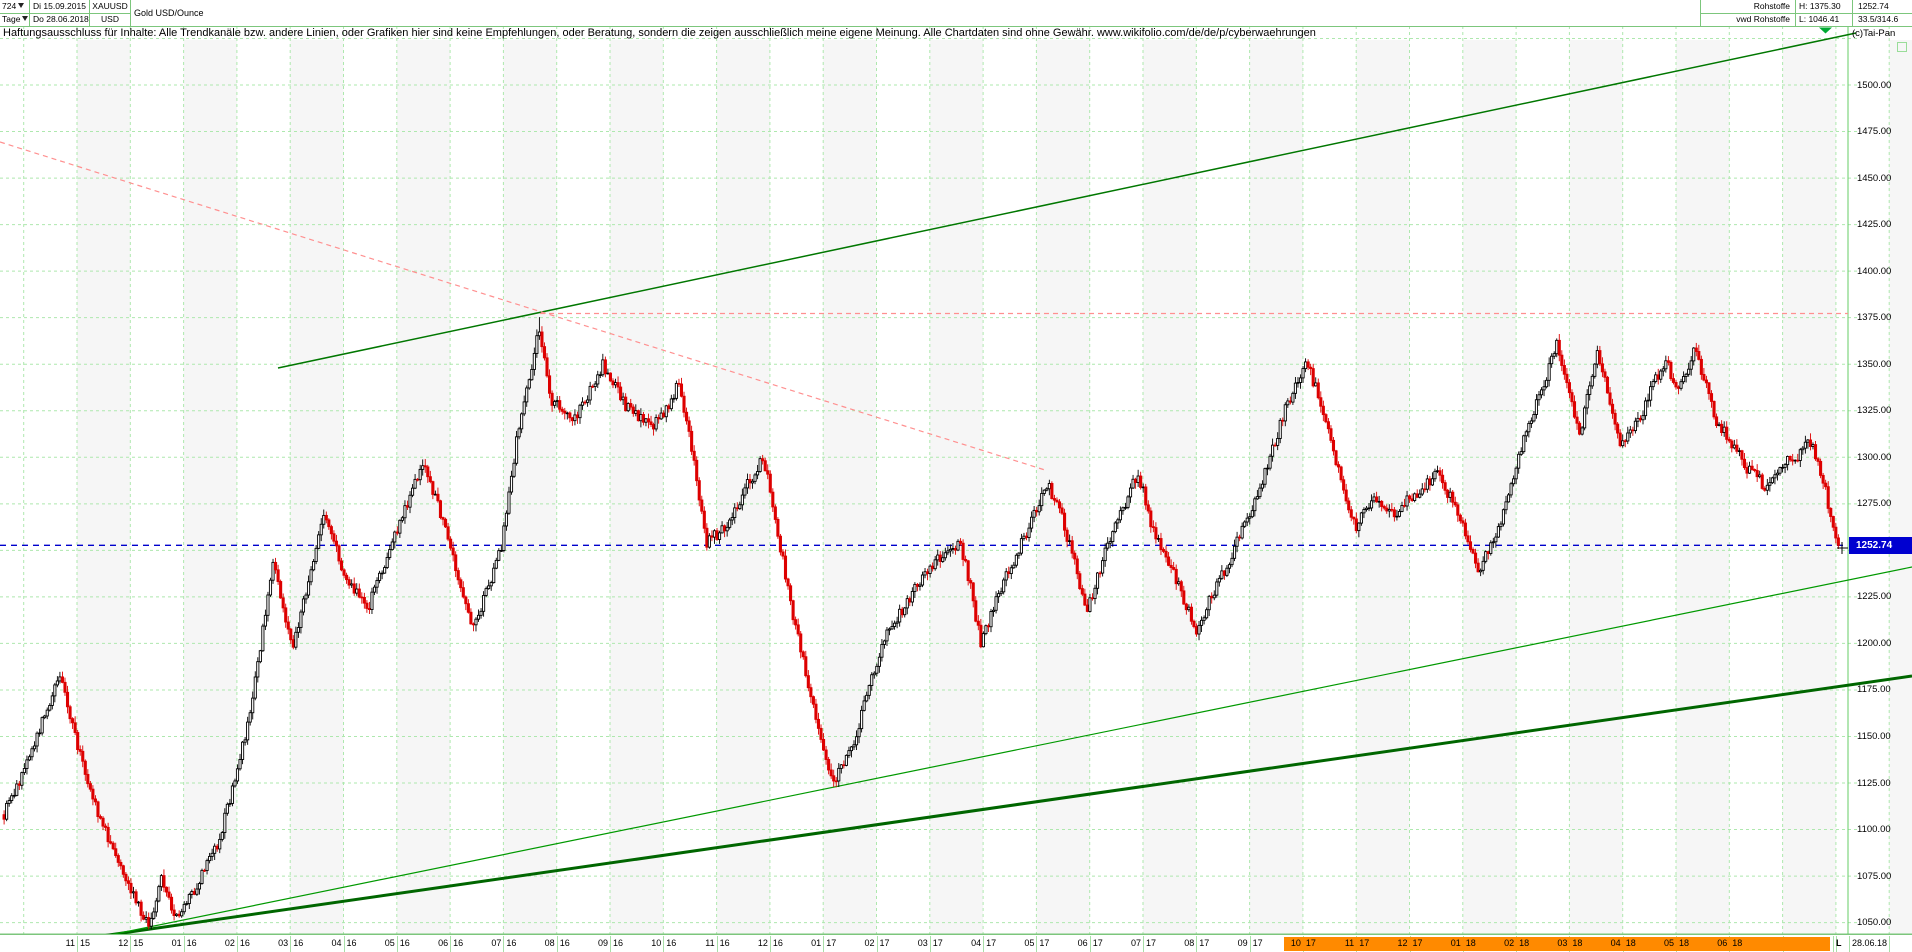  What do you see at coordinates (1082, 943) in the screenshot?
I see `timeline-month-label: 06` at bounding box center [1082, 943].